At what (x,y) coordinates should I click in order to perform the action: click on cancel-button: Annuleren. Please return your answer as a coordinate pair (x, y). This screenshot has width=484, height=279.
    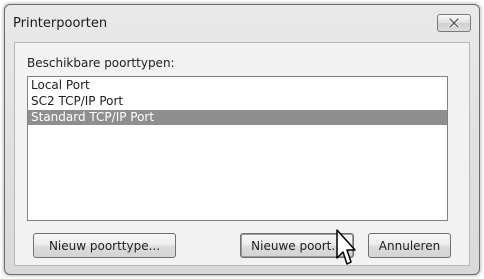
    Looking at the image, I should click on (409, 245).